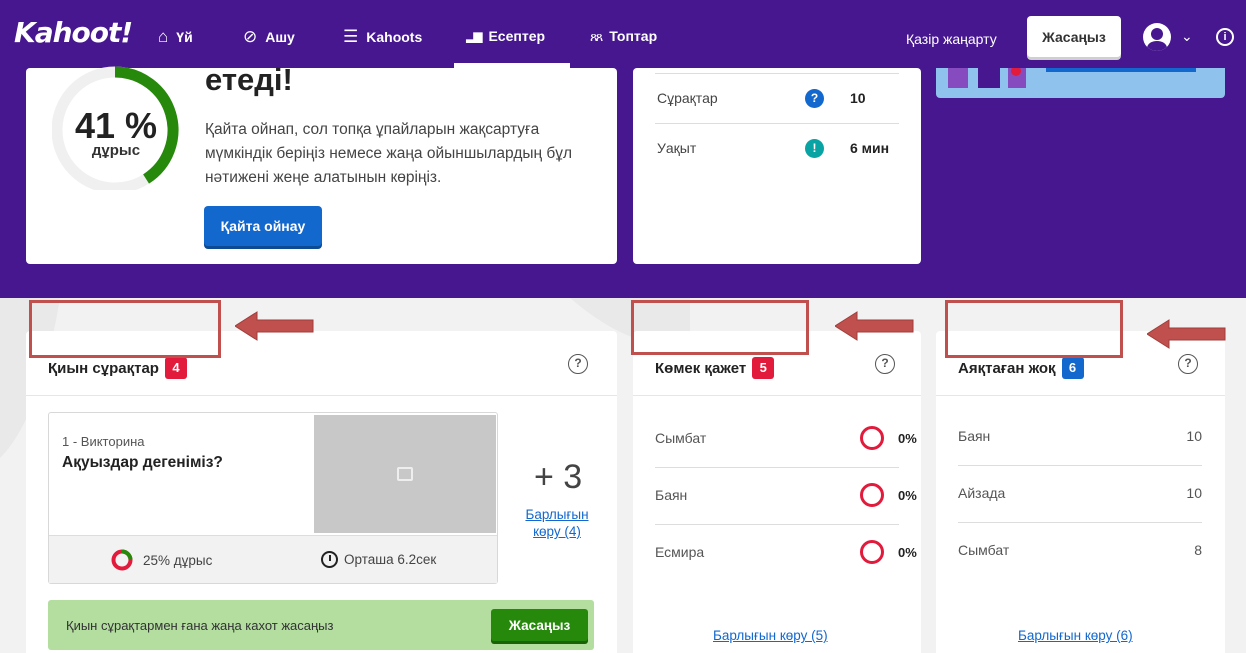  What do you see at coordinates (1075, 635) in the screenshot?
I see `see-all-not-finished-link: Барлығын көру (6)` at bounding box center [1075, 635].